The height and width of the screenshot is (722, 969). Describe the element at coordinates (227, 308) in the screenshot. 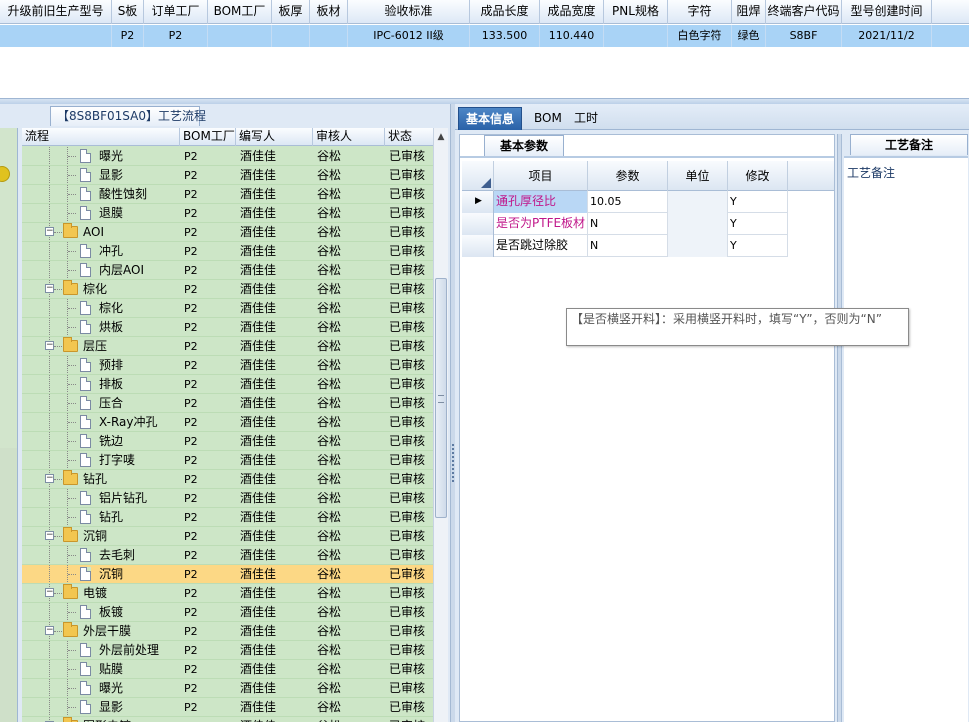

I see `tree-step-row: 棕化 P2 酒佳佳 谷松 已审核` at that location.